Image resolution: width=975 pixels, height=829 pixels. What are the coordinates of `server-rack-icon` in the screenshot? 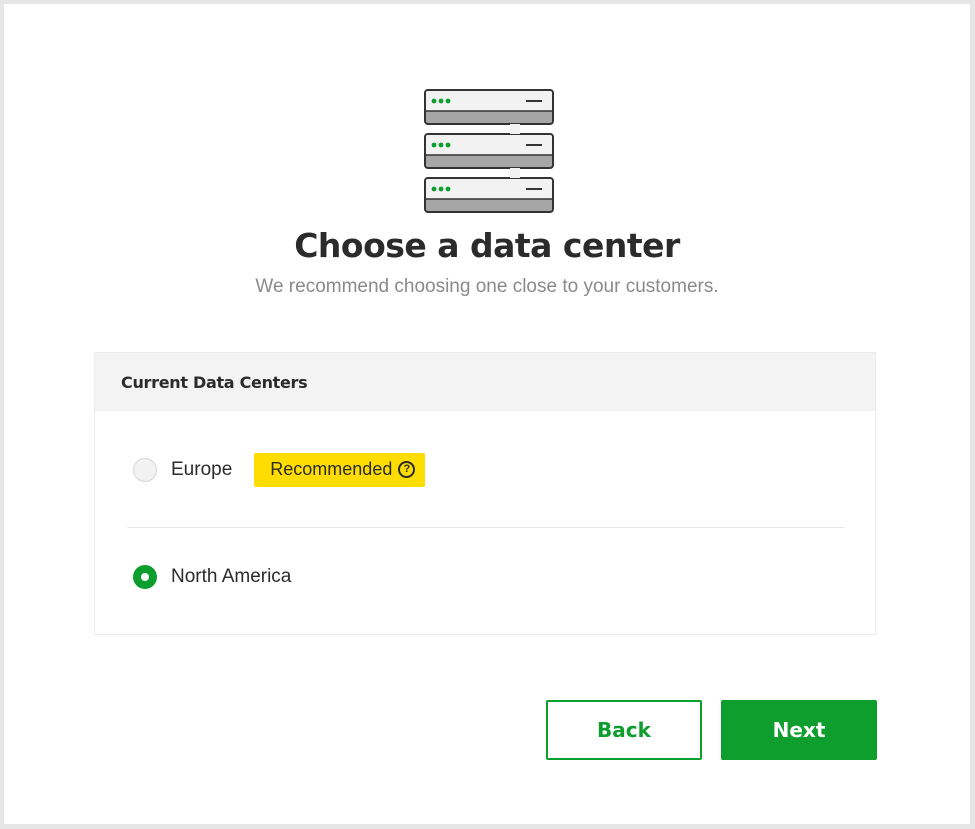 It's located at (489, 151).